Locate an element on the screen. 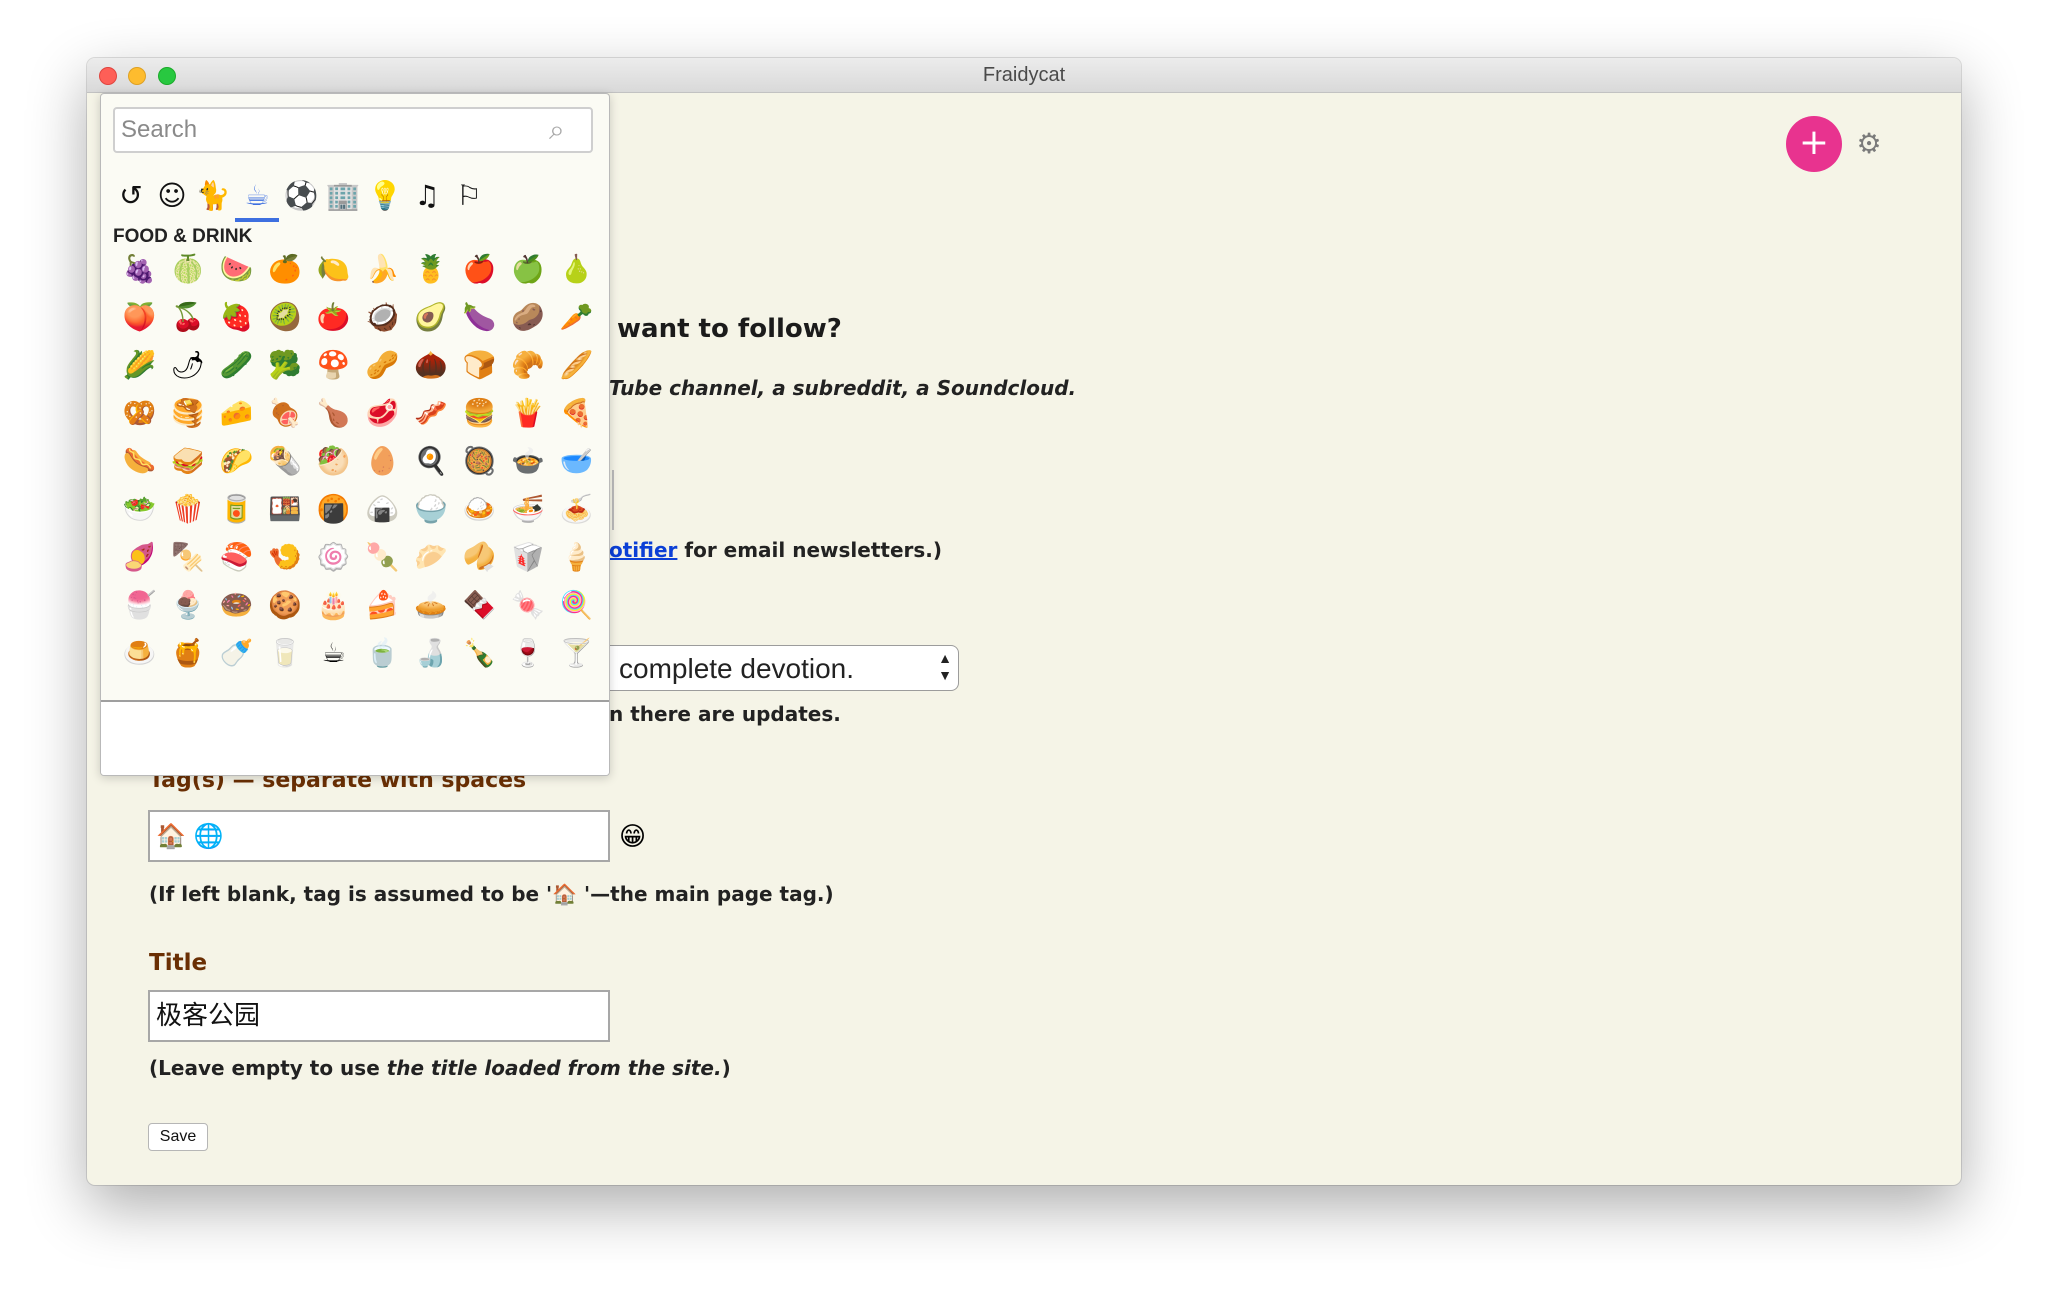 The height and width of the screenshot is (1300, 2048). emoji-cell: 🍣 is located at coordinates (236, 558).